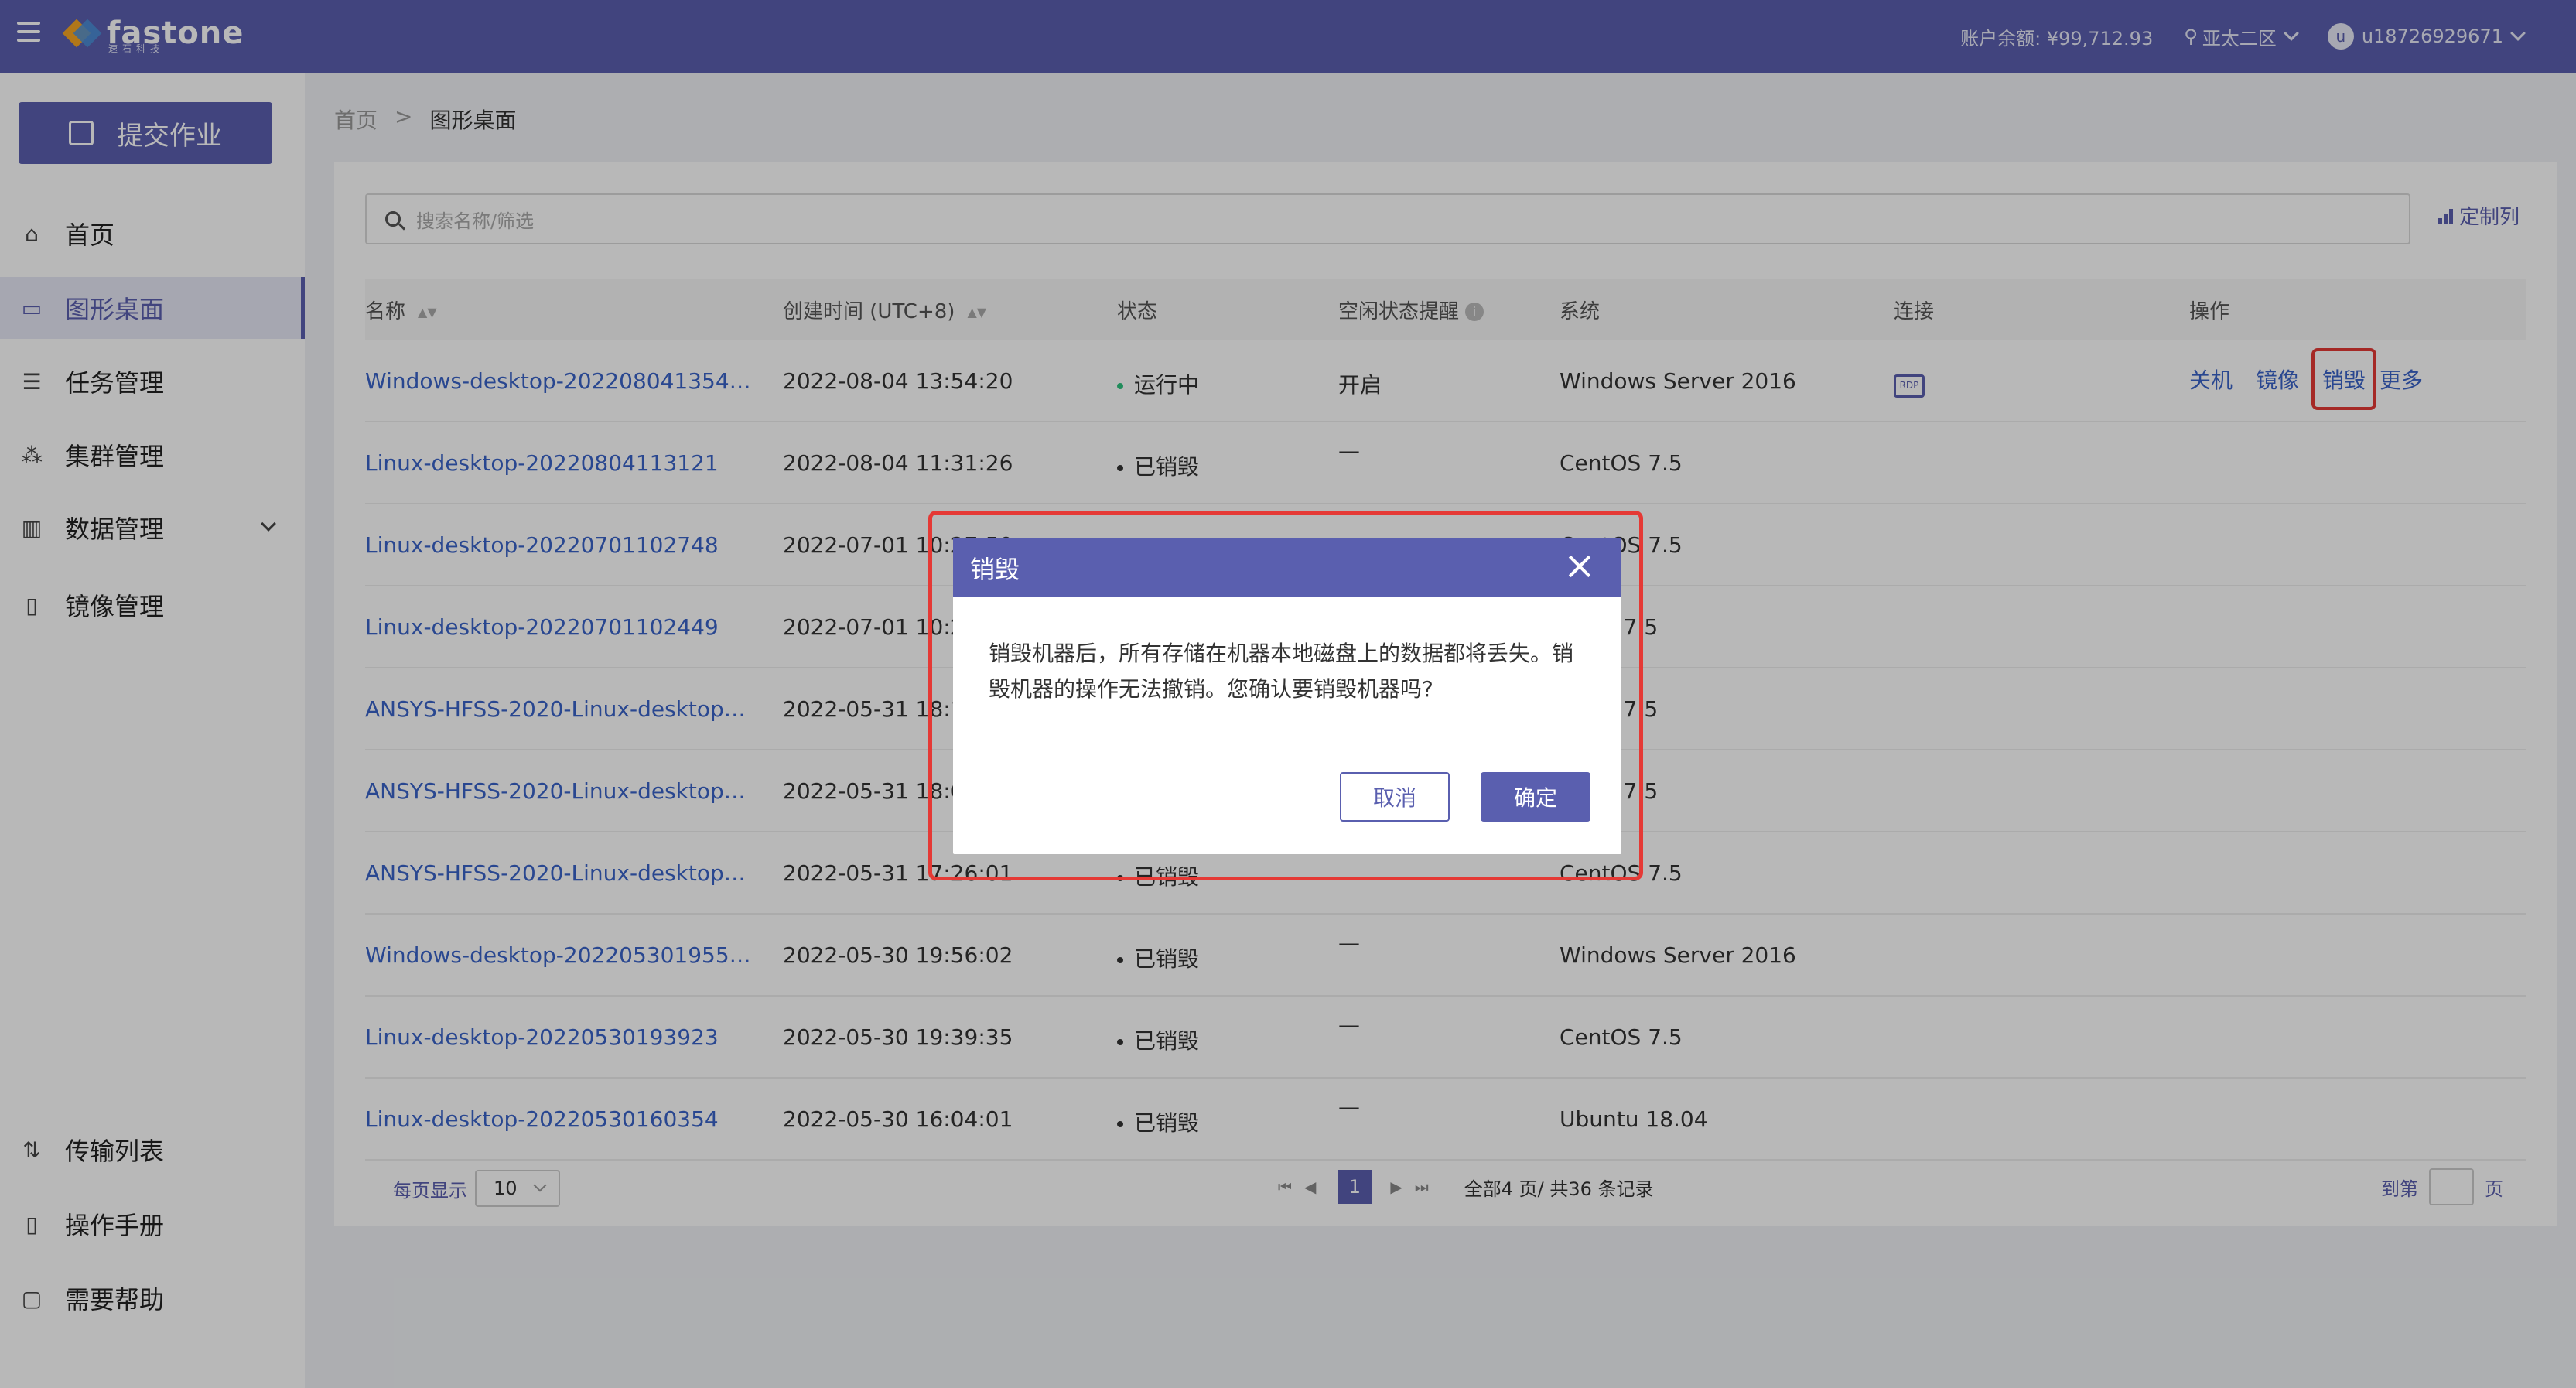 This screenshot has height=1388, width=2576. I want to click on dialog-title: 销毁, so click(995, 569).